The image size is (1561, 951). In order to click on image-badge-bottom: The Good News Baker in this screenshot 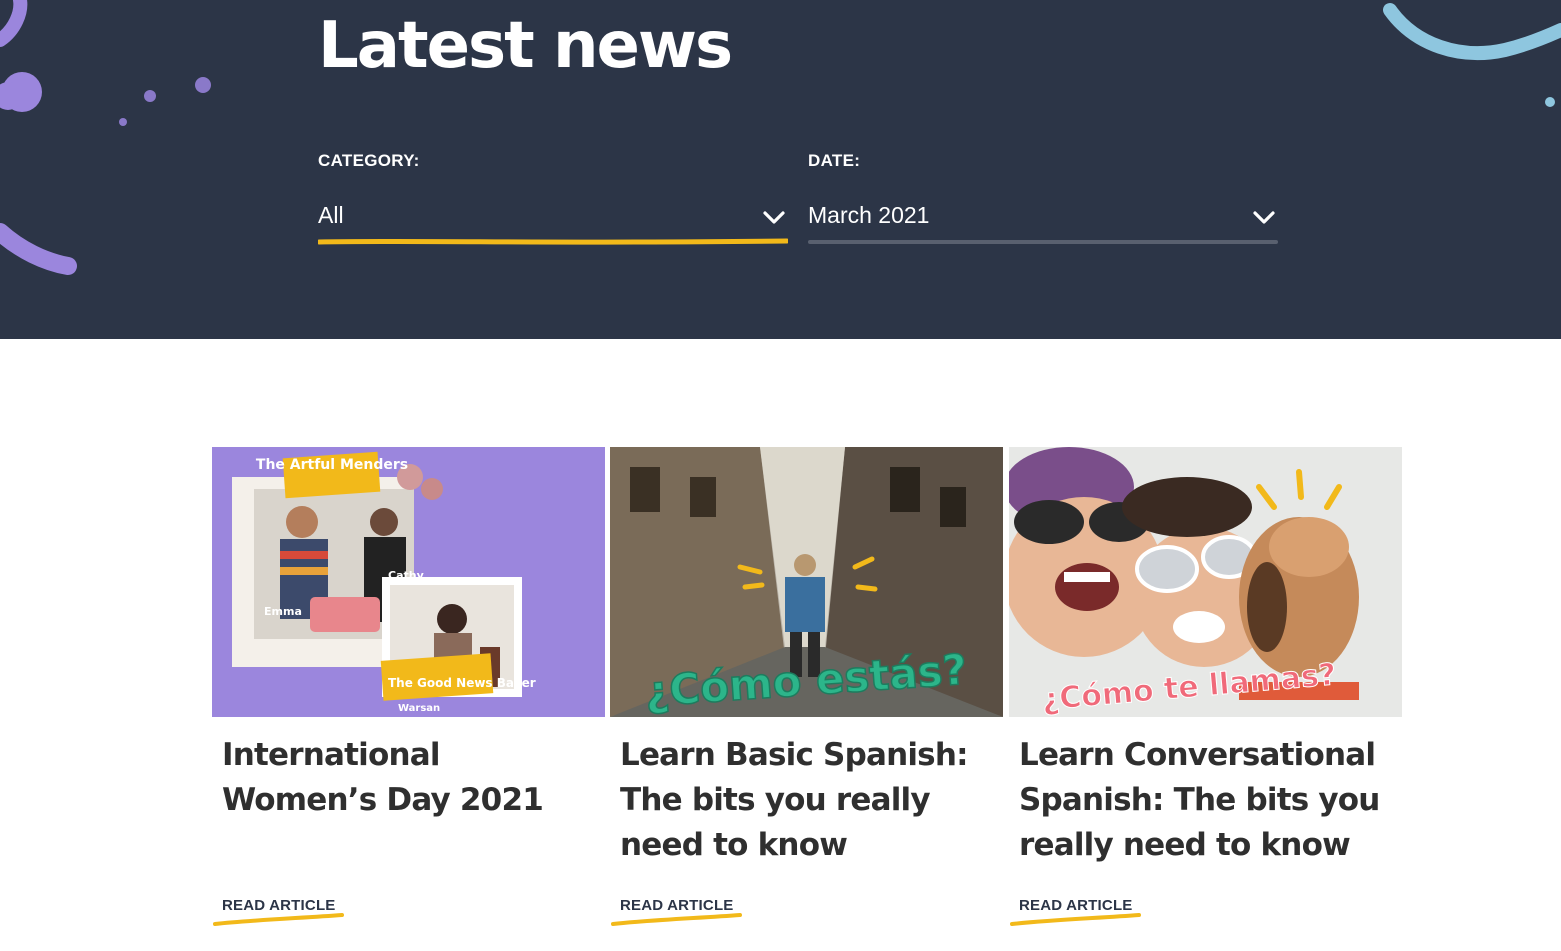, I will do `click(462, 683)`.